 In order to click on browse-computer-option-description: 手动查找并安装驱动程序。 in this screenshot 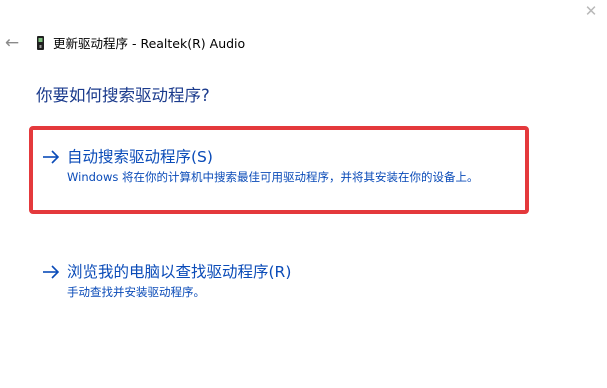, I will do `click(136, 292)`.